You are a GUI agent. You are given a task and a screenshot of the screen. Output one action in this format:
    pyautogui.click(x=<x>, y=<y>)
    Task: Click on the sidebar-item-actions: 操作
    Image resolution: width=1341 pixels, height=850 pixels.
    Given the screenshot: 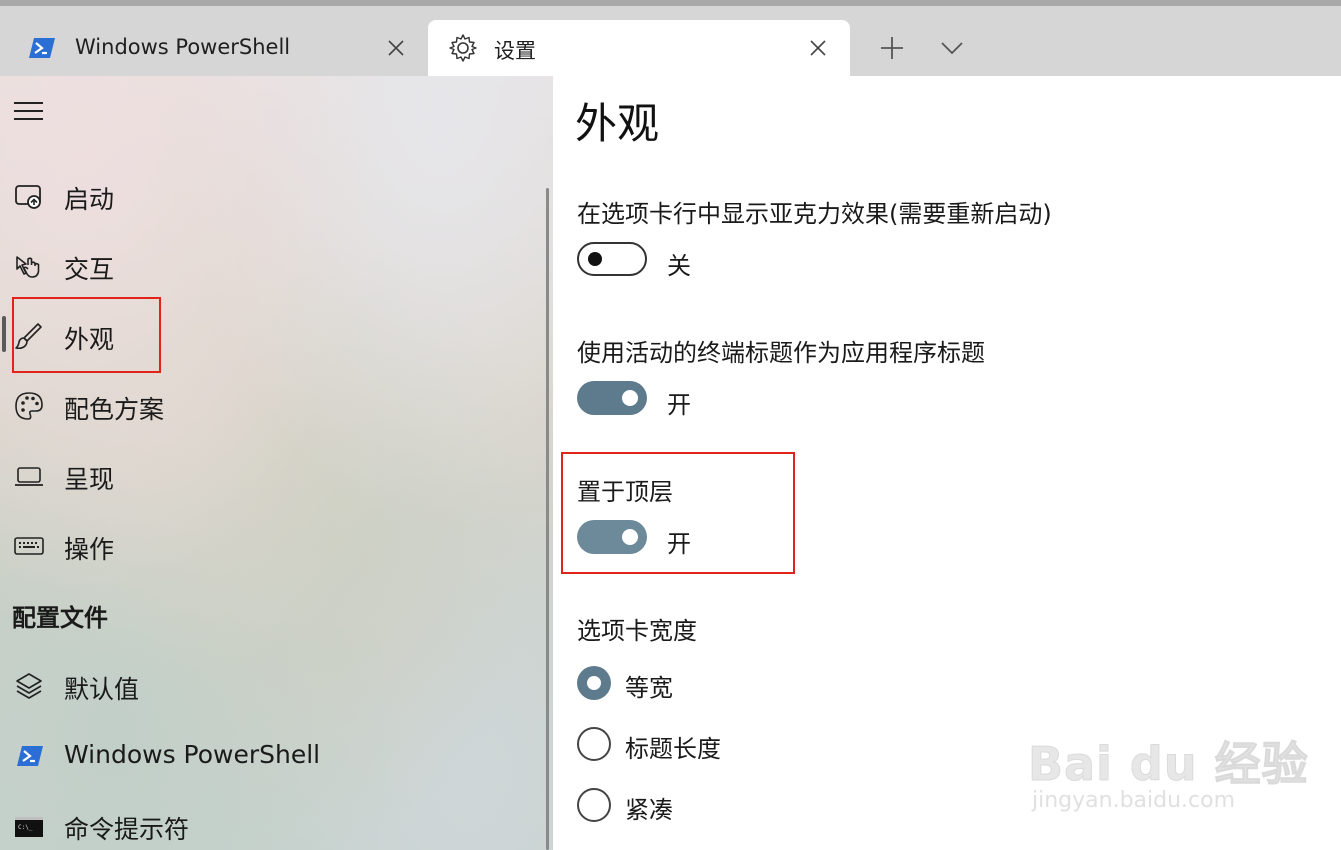 What is the action you would take?
    pyautogui.click(x=270, y=546)
    